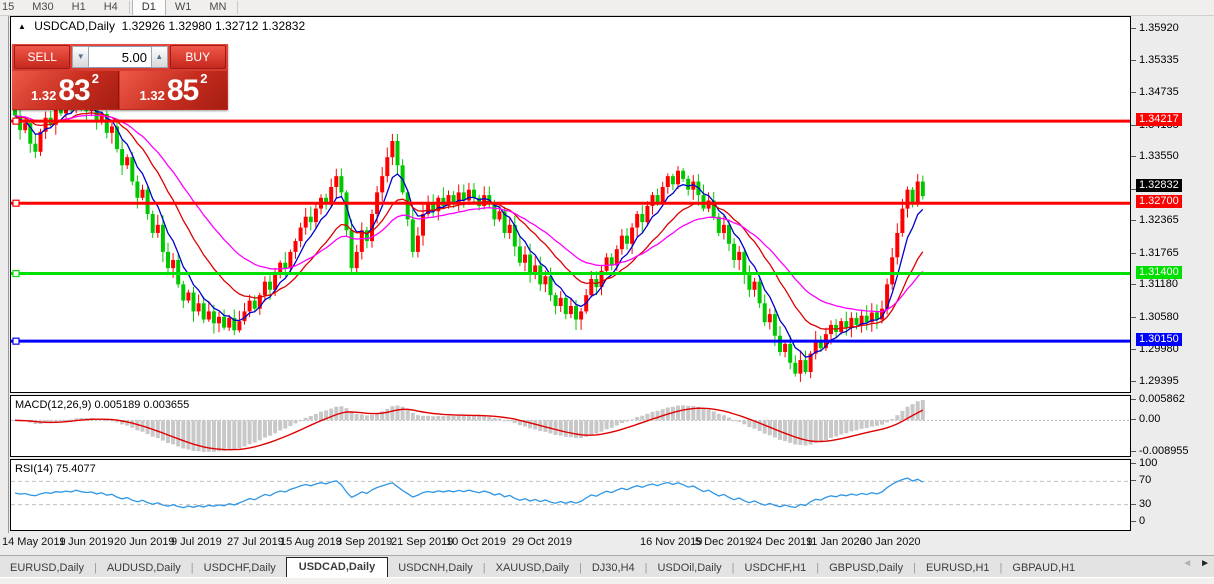 The width and height of the screenshot is (1214, 584). I want to click on toolbar-timeframe-15: 15, so click(11, 7).